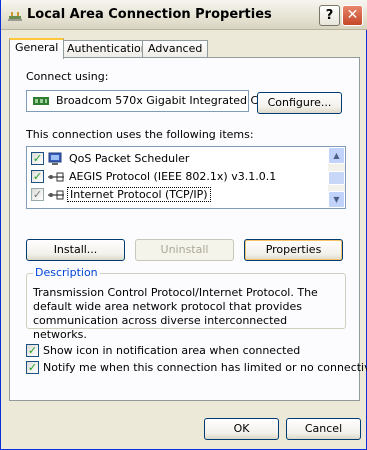 This screenshot has width=367, height=450. What do you see at coordinates (160, 100) in the screenshot?
I see `adapter-name: Broadcom 570x Gigabit Integrated Co` at bounding box center [160, 100].